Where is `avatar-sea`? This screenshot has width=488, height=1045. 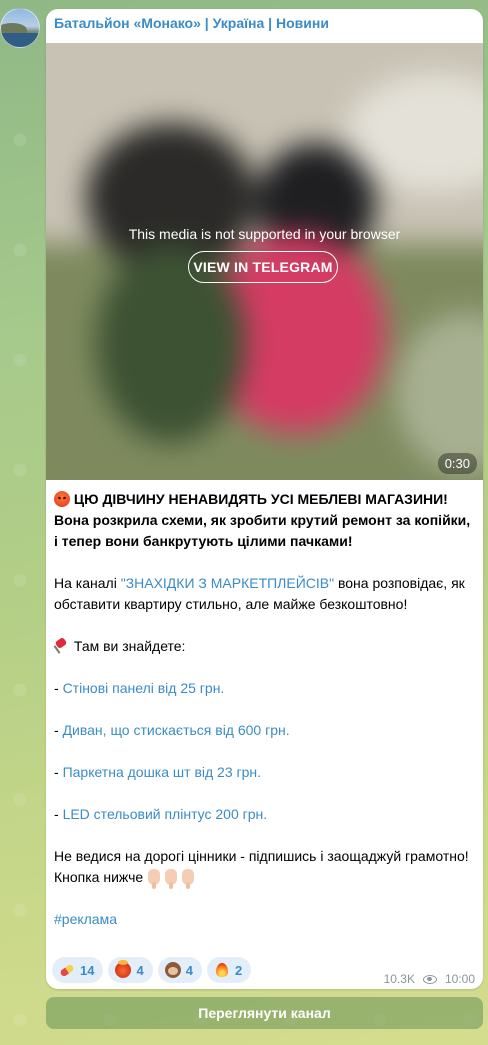
avatar-sea is located at coordinates (20, 40).